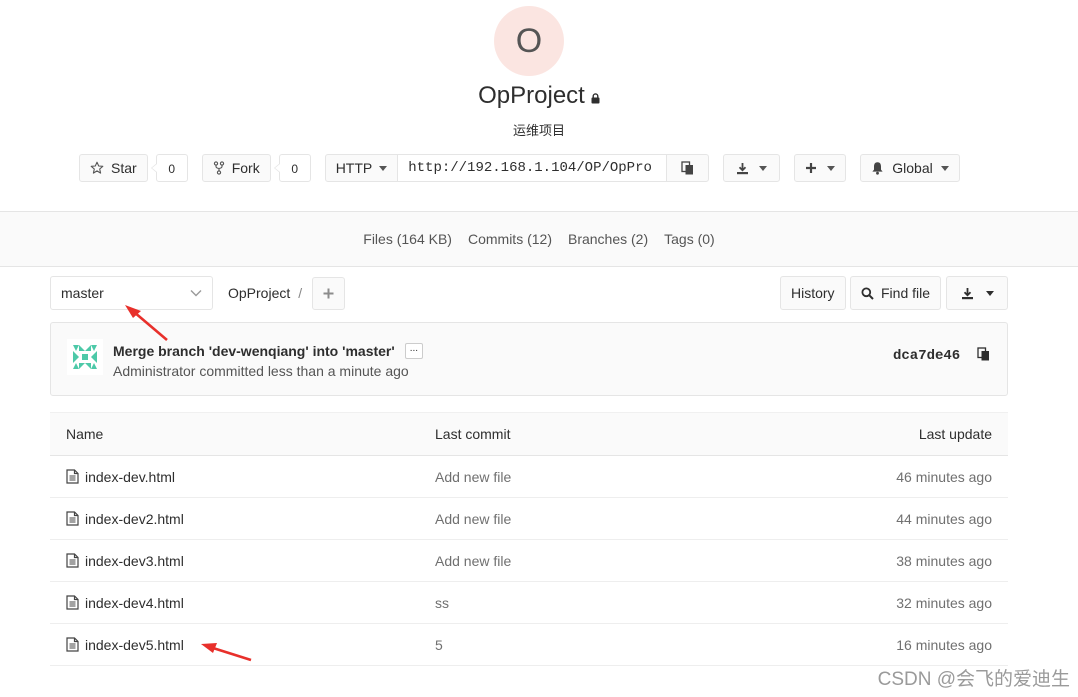 This screenshot has height=697, width=1078. I want to click on star-count: 0, so click(169, 168).